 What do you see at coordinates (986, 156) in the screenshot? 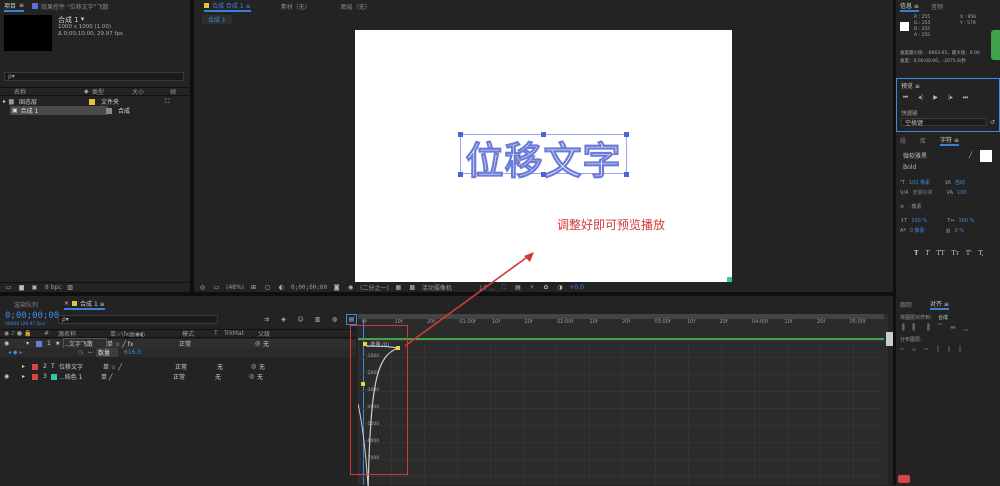
I see `fill-color-swatch` at bounding box center [986, 156].